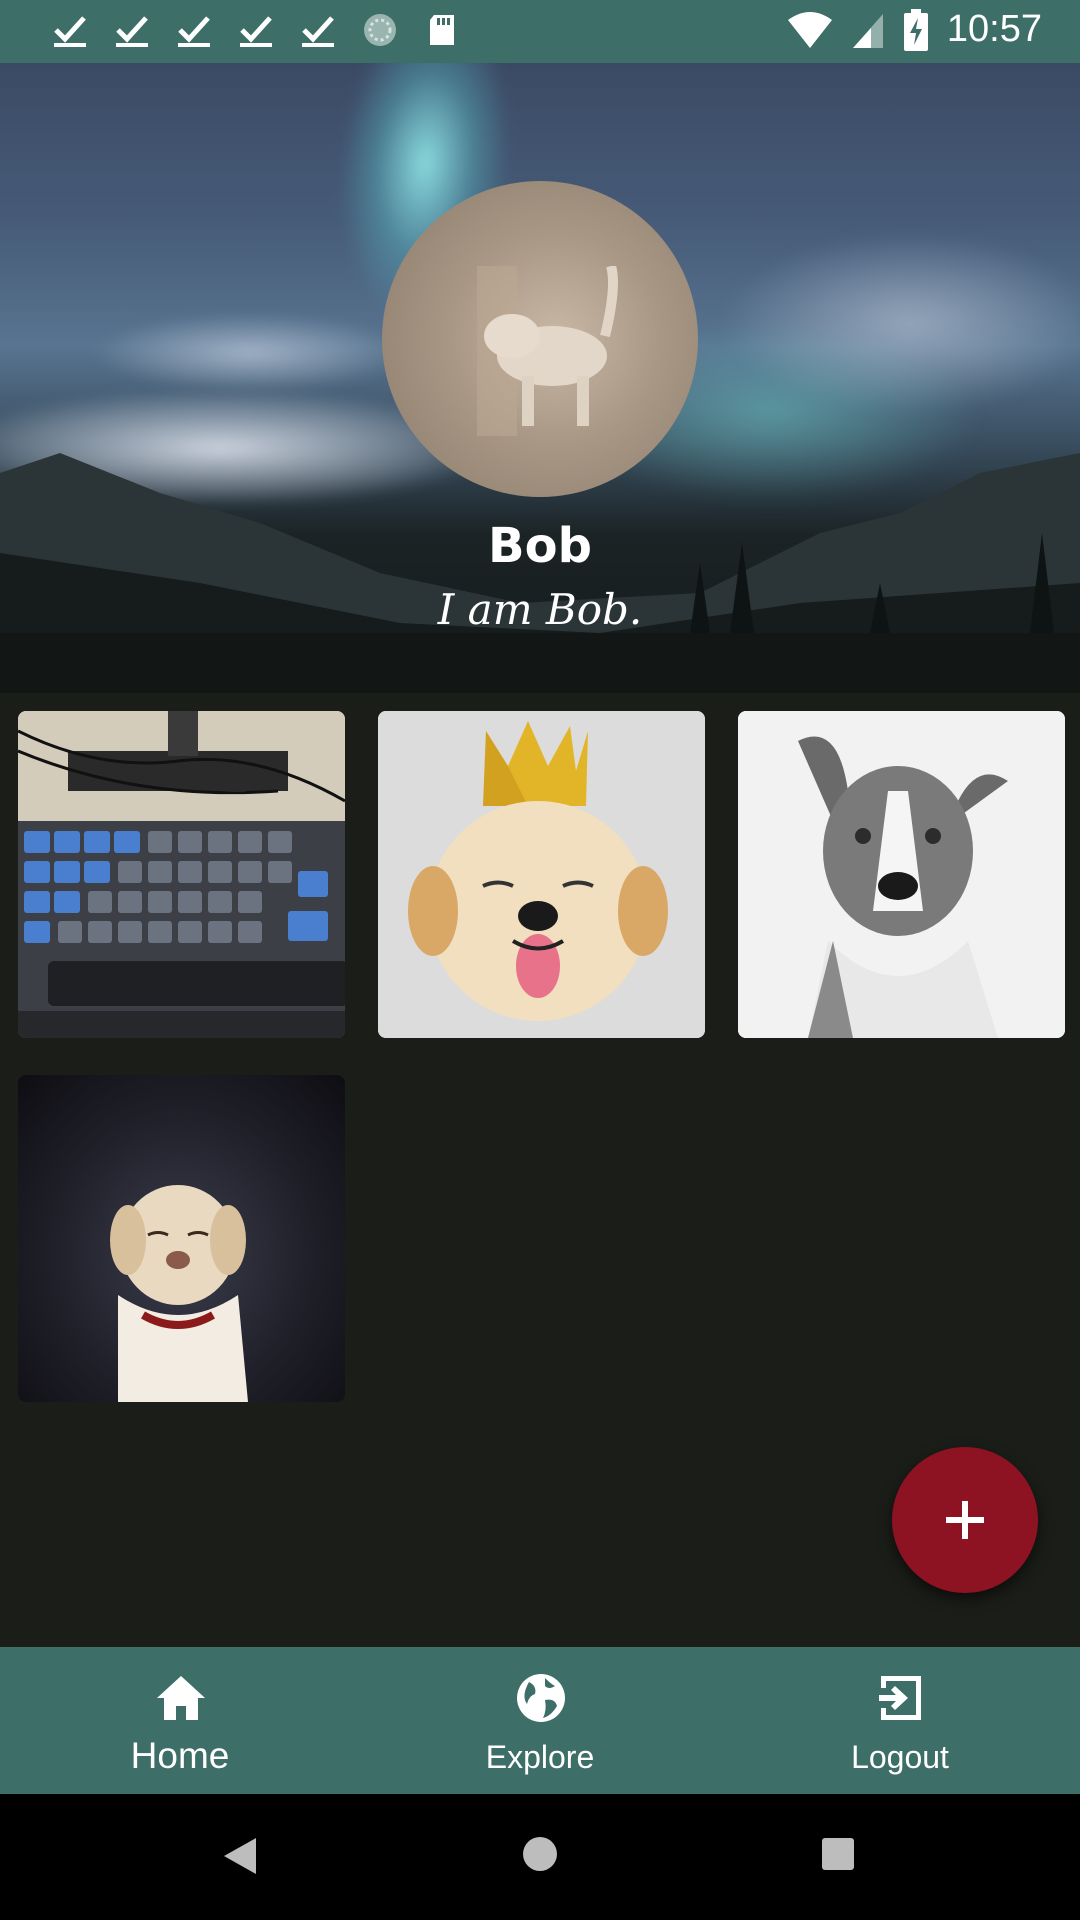  I want to click on home-circle-icon, so click(540, 1854).